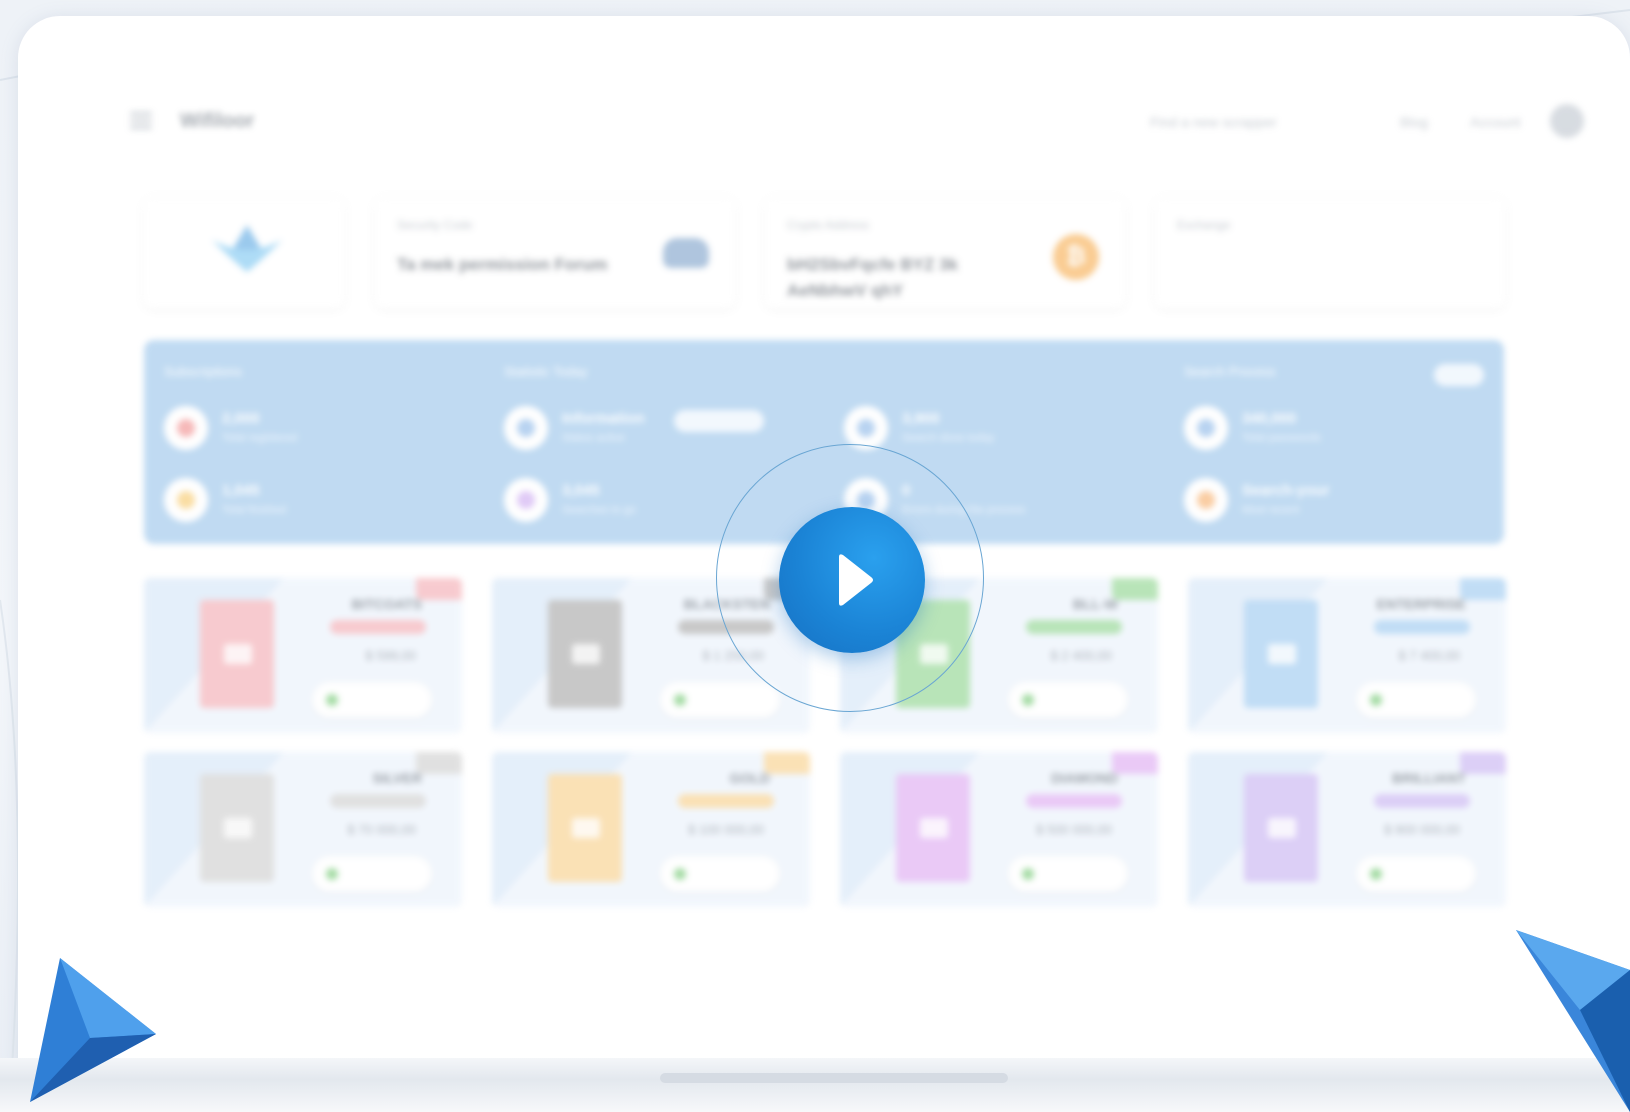 This screenshot has width=1630, height=1112. I want to click on plan-title: ENTERPRISE, so click(1421, 604).